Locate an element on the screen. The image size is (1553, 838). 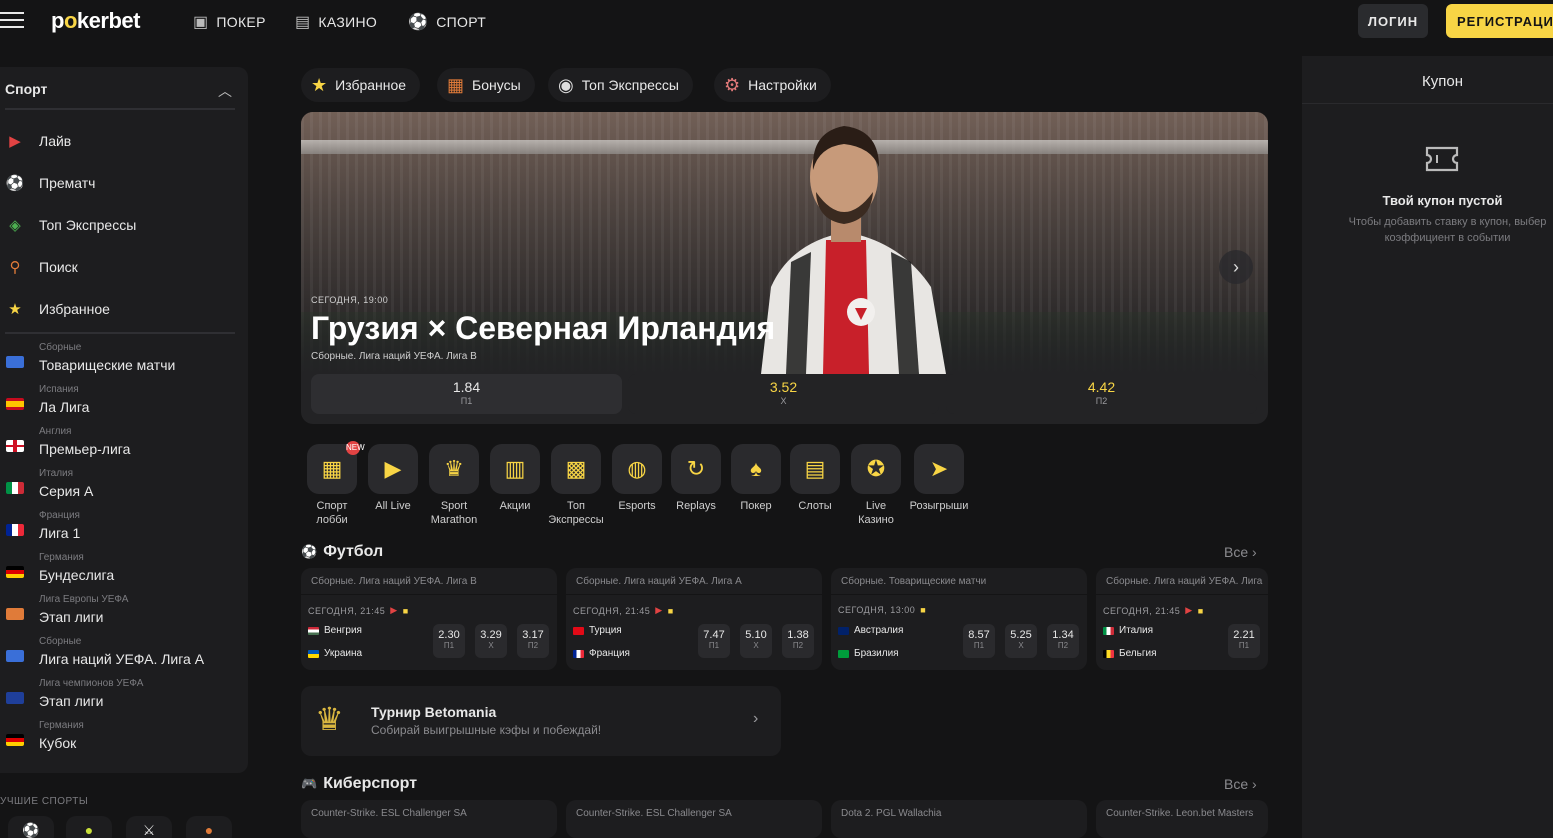
tile-all-live: ▶ All Live is located at coordinates (393, 478).